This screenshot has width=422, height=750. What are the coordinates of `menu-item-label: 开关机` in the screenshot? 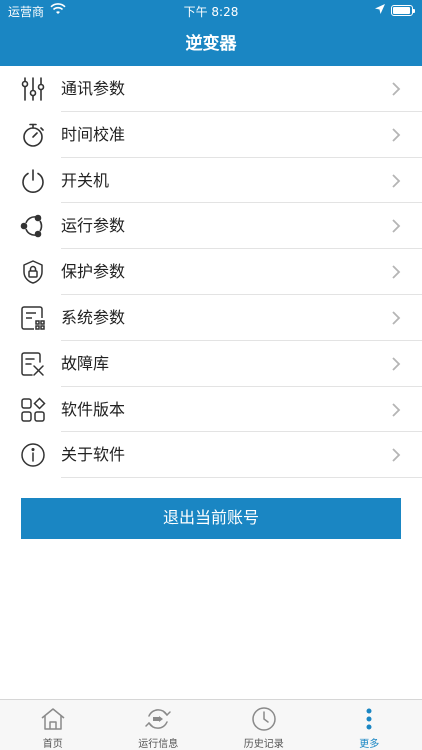 It's located at (85, 180).